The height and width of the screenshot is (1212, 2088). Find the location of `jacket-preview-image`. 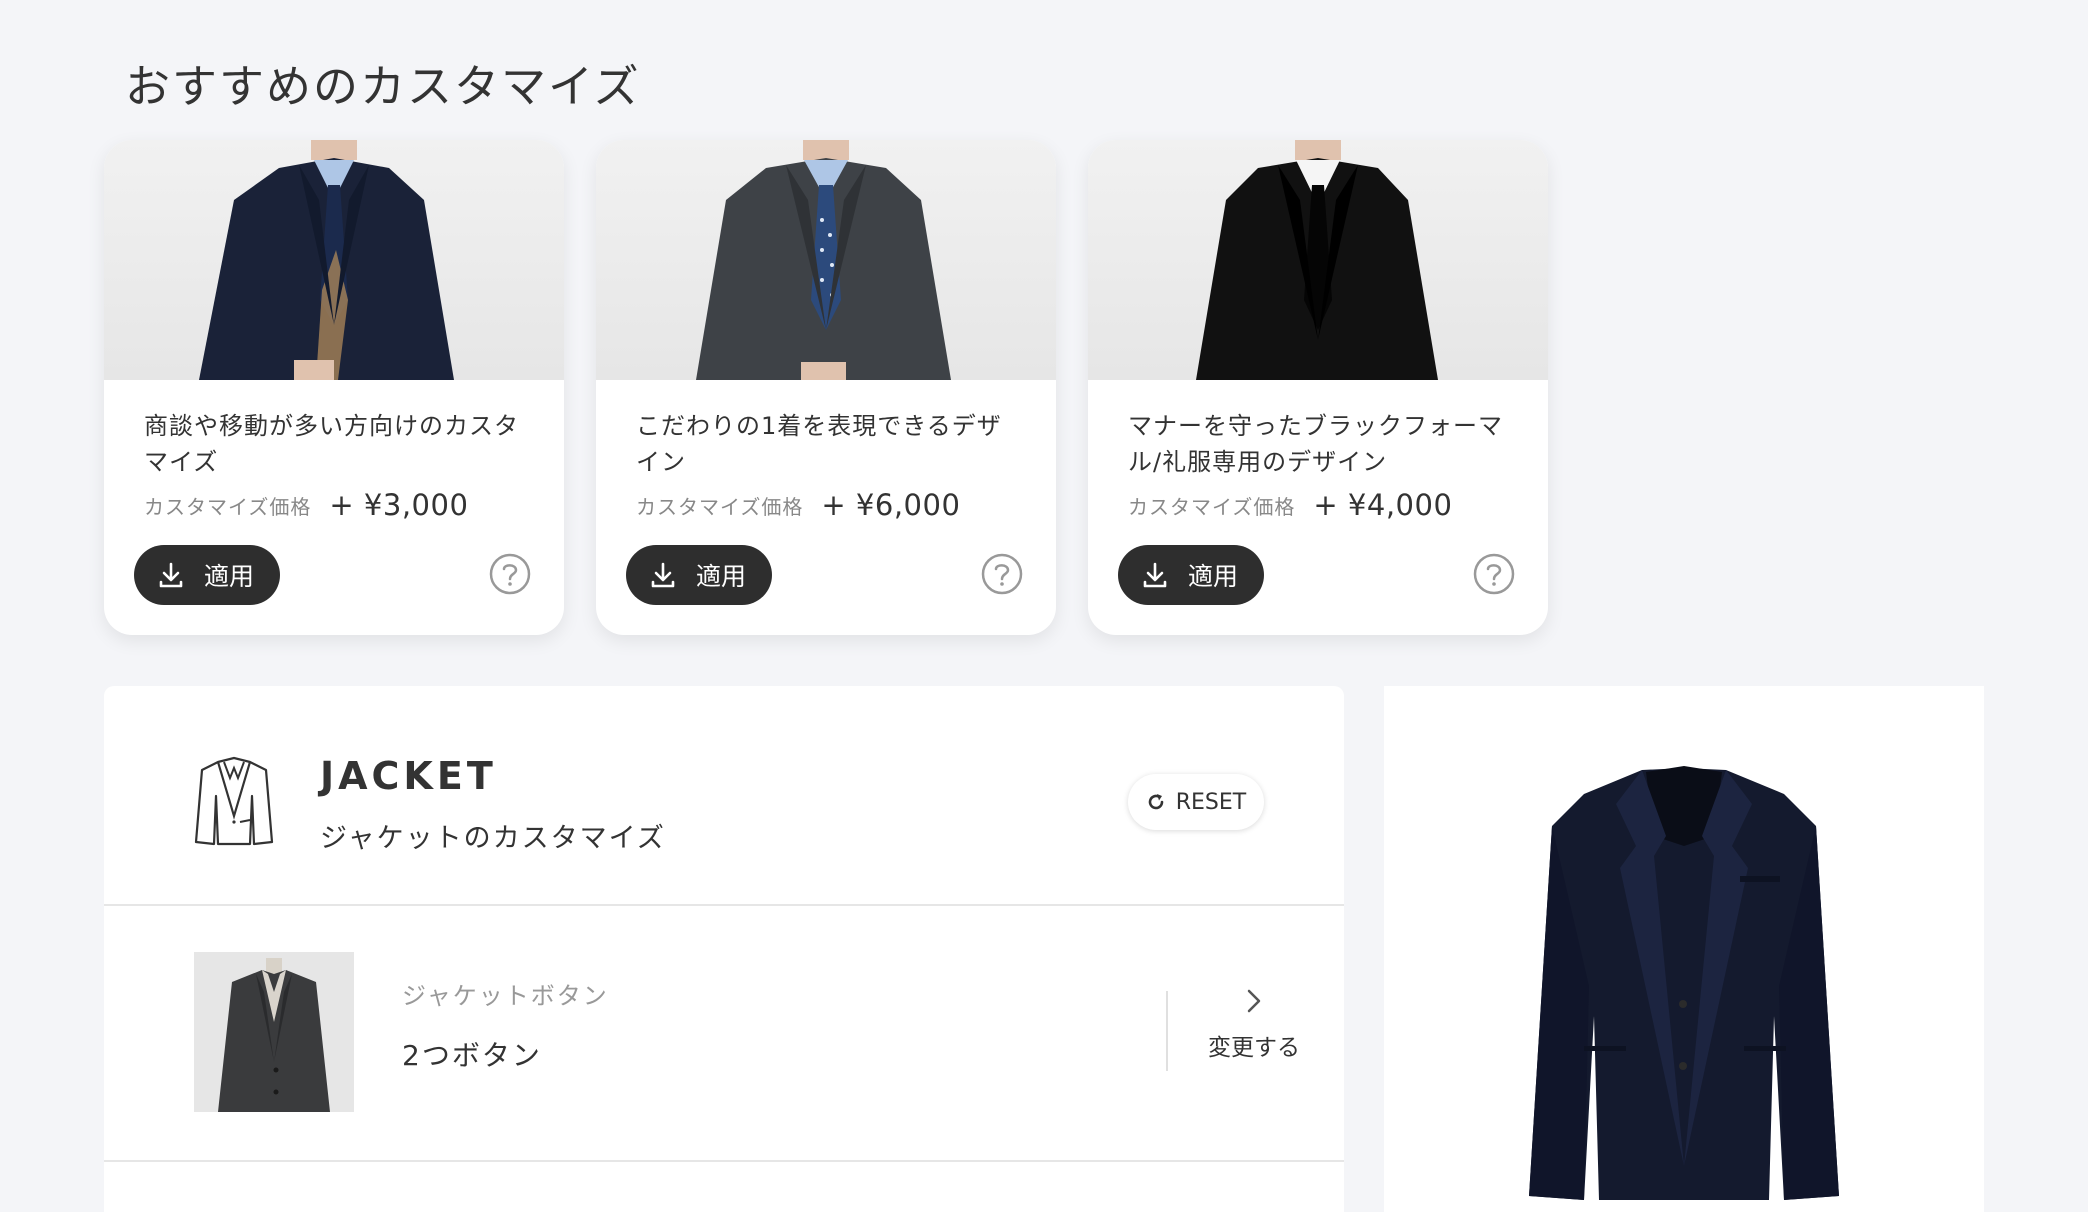

jacket-preview-image is located at coordinates (1684, 983).